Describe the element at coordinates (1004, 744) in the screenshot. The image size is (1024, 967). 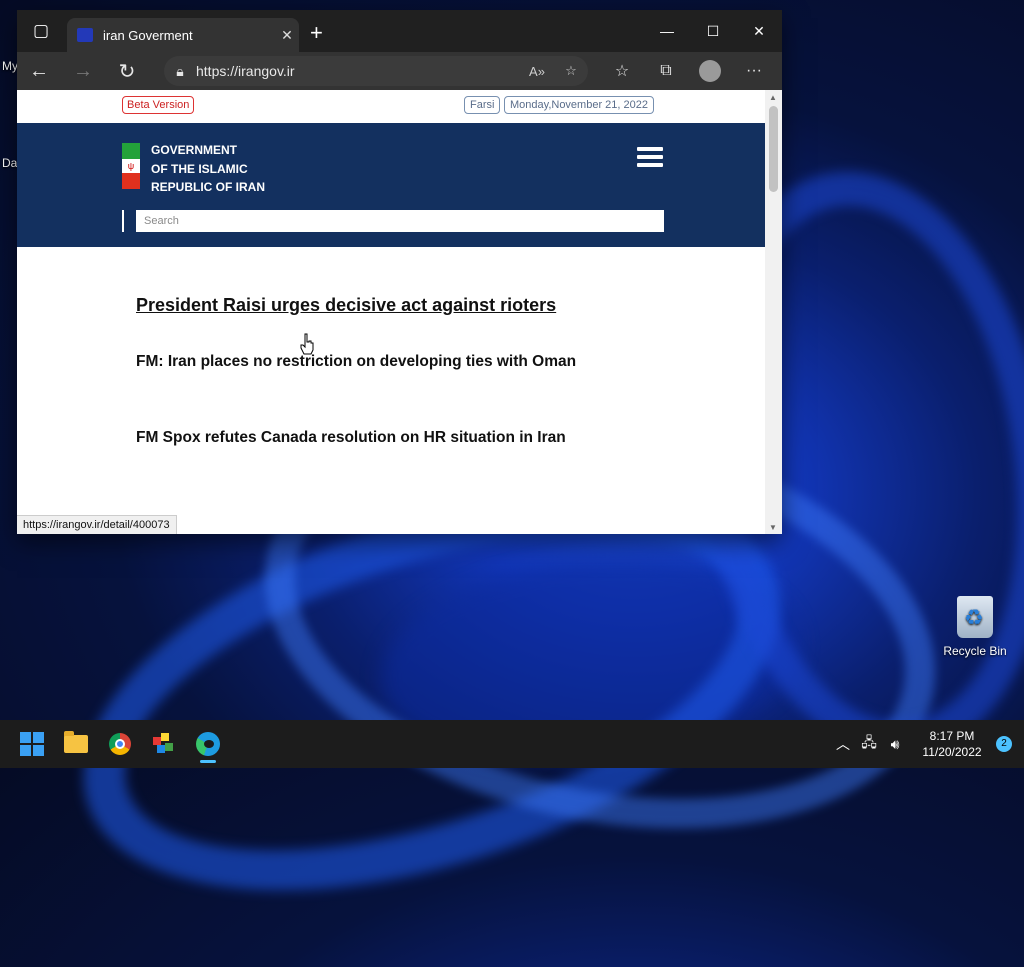
I see `notification-badge: 2` at that location.